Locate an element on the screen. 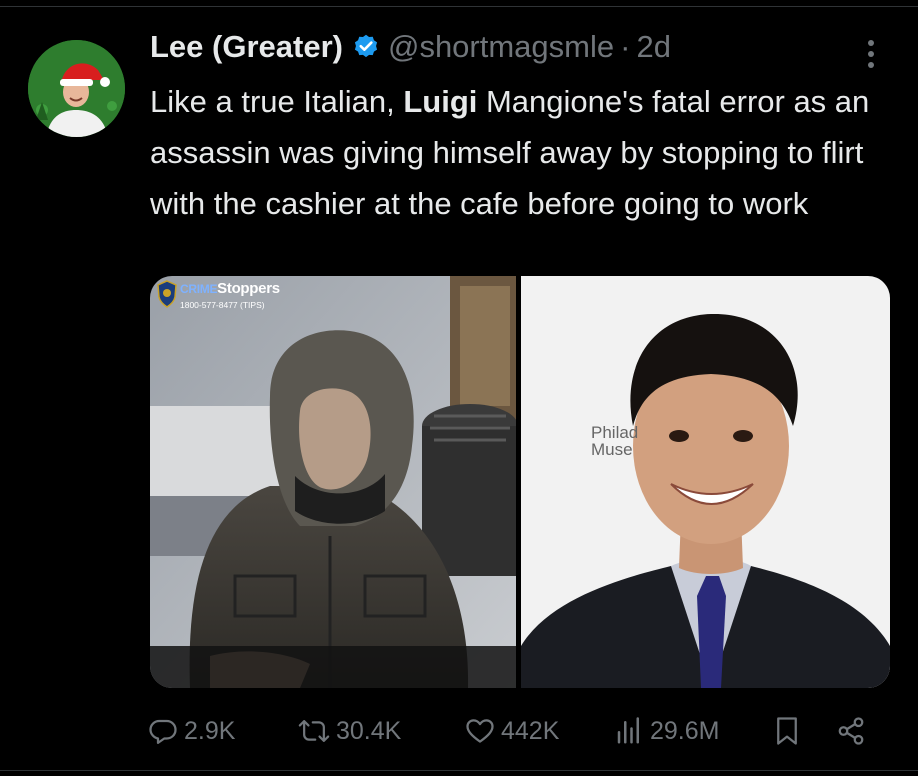 This screenshot has height=776, width=918. backdrop-text: Philad Muse is located at coordinates (614, 441).